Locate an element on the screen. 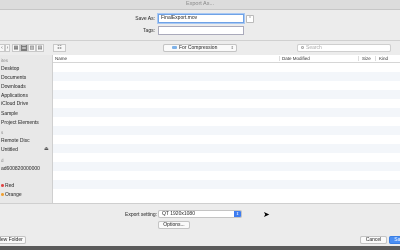 The width and height of the screenshot is (400, 250). arrange-button: ☷ is located at coordinates (59, 48).